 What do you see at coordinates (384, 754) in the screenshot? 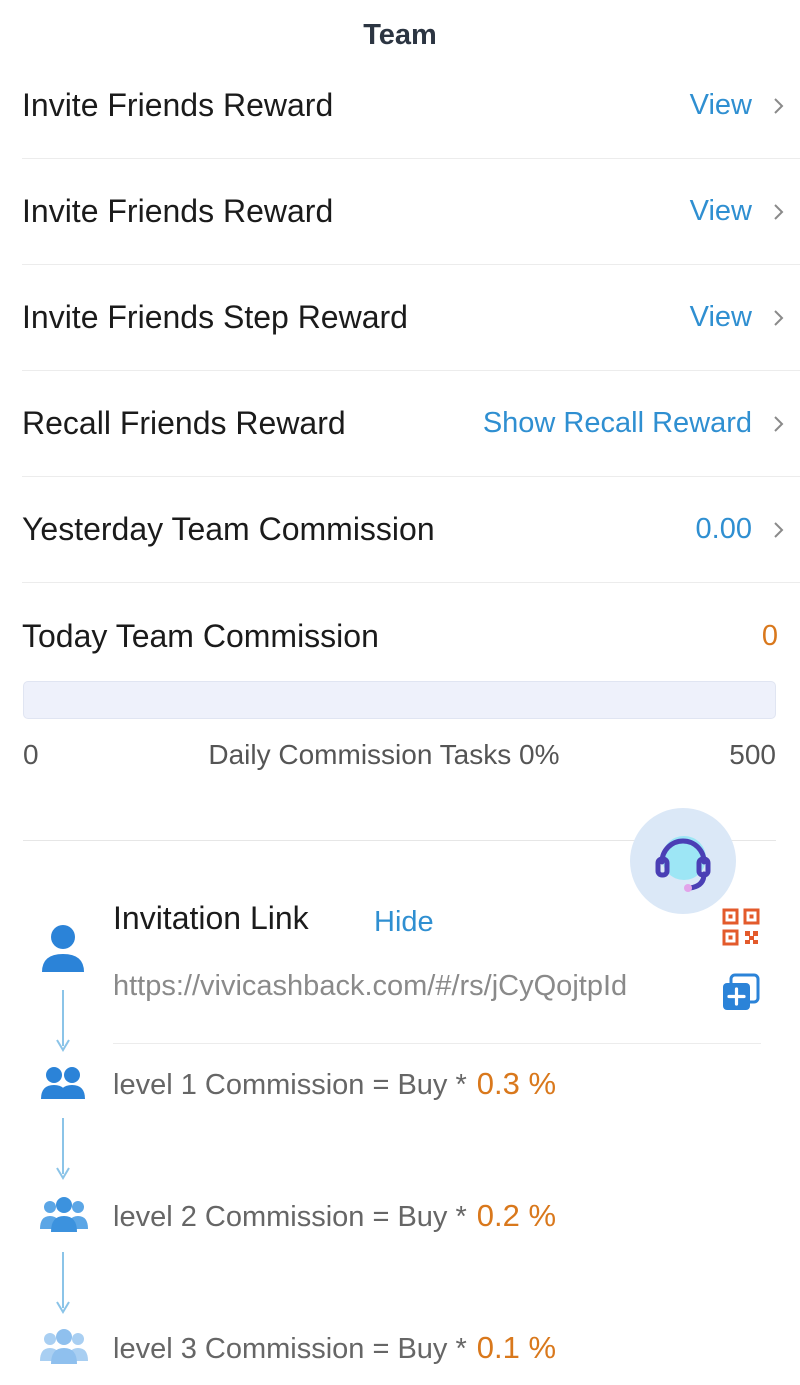
I see `progress-label: Daily Commission Tasks 0%` at bounding box center [384, 754].